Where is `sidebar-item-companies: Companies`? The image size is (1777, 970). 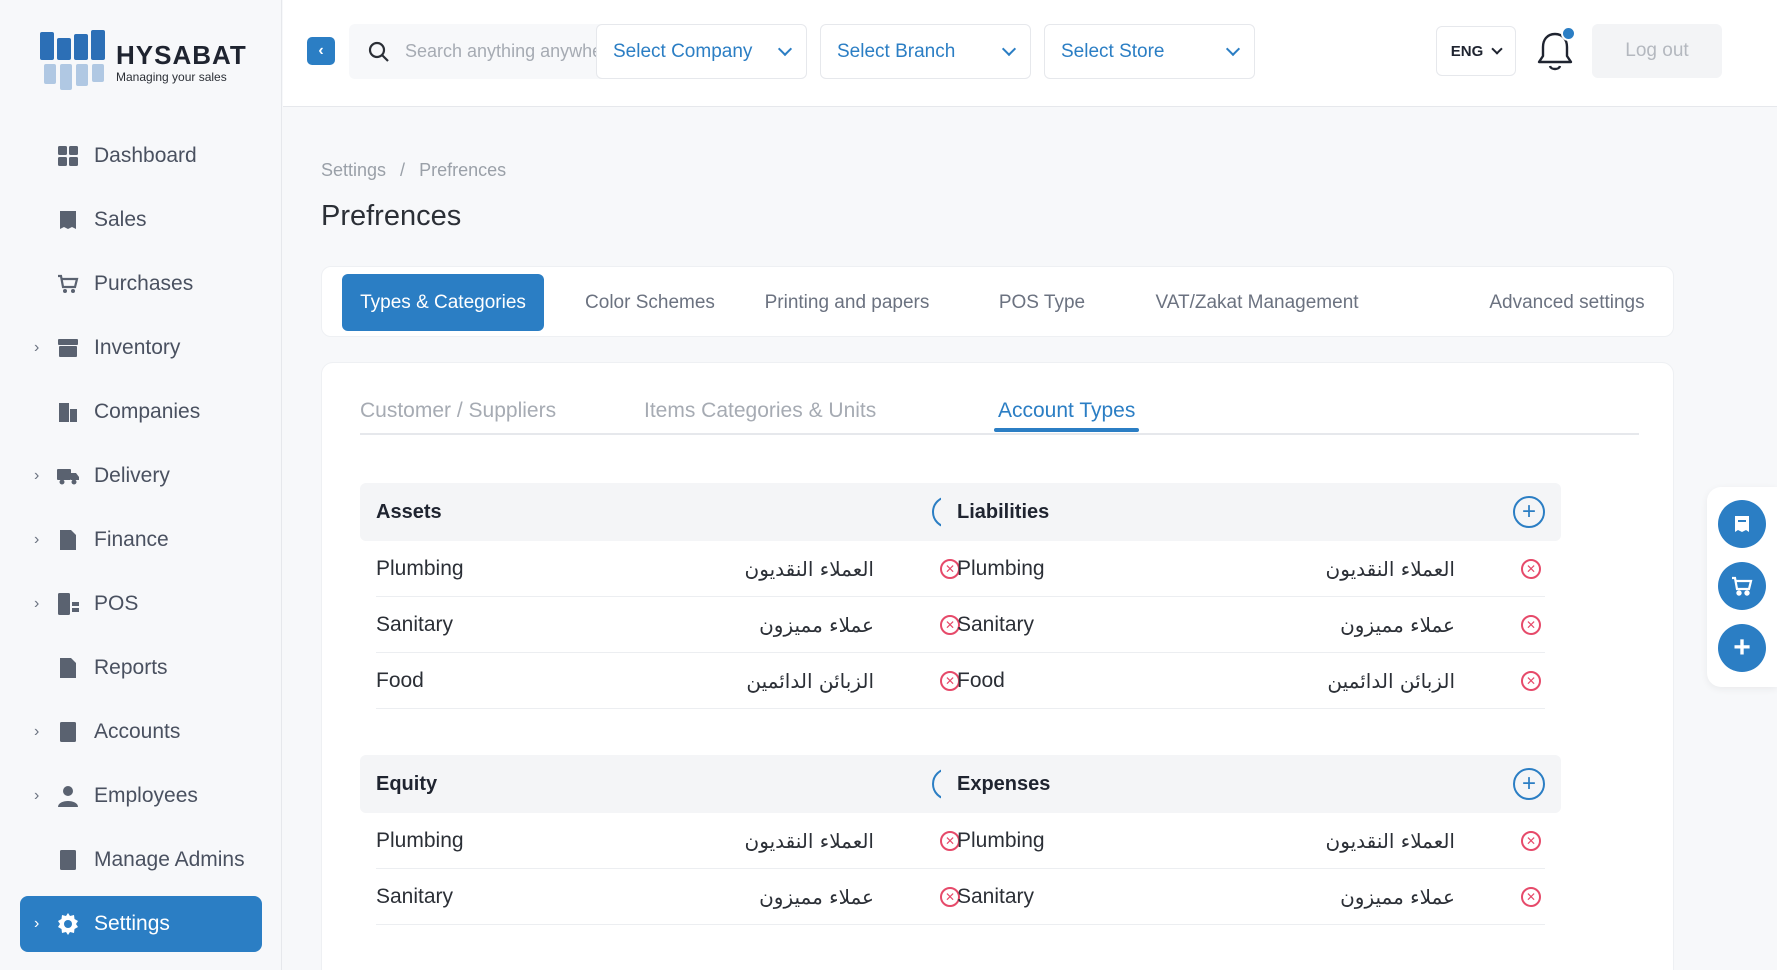
sidebar-item-companies: Companies is located at coordinates (141, 412).